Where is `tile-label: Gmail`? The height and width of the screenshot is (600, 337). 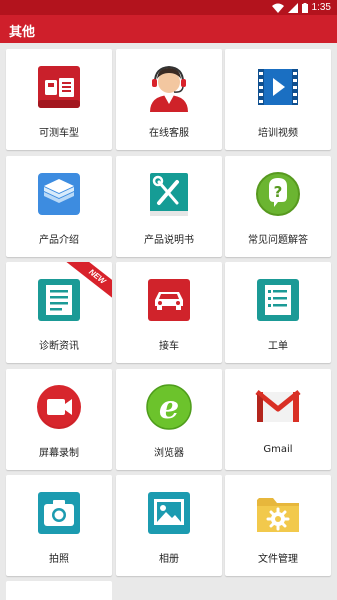
tile-label: Gmail is located at coordinates (278, 449).